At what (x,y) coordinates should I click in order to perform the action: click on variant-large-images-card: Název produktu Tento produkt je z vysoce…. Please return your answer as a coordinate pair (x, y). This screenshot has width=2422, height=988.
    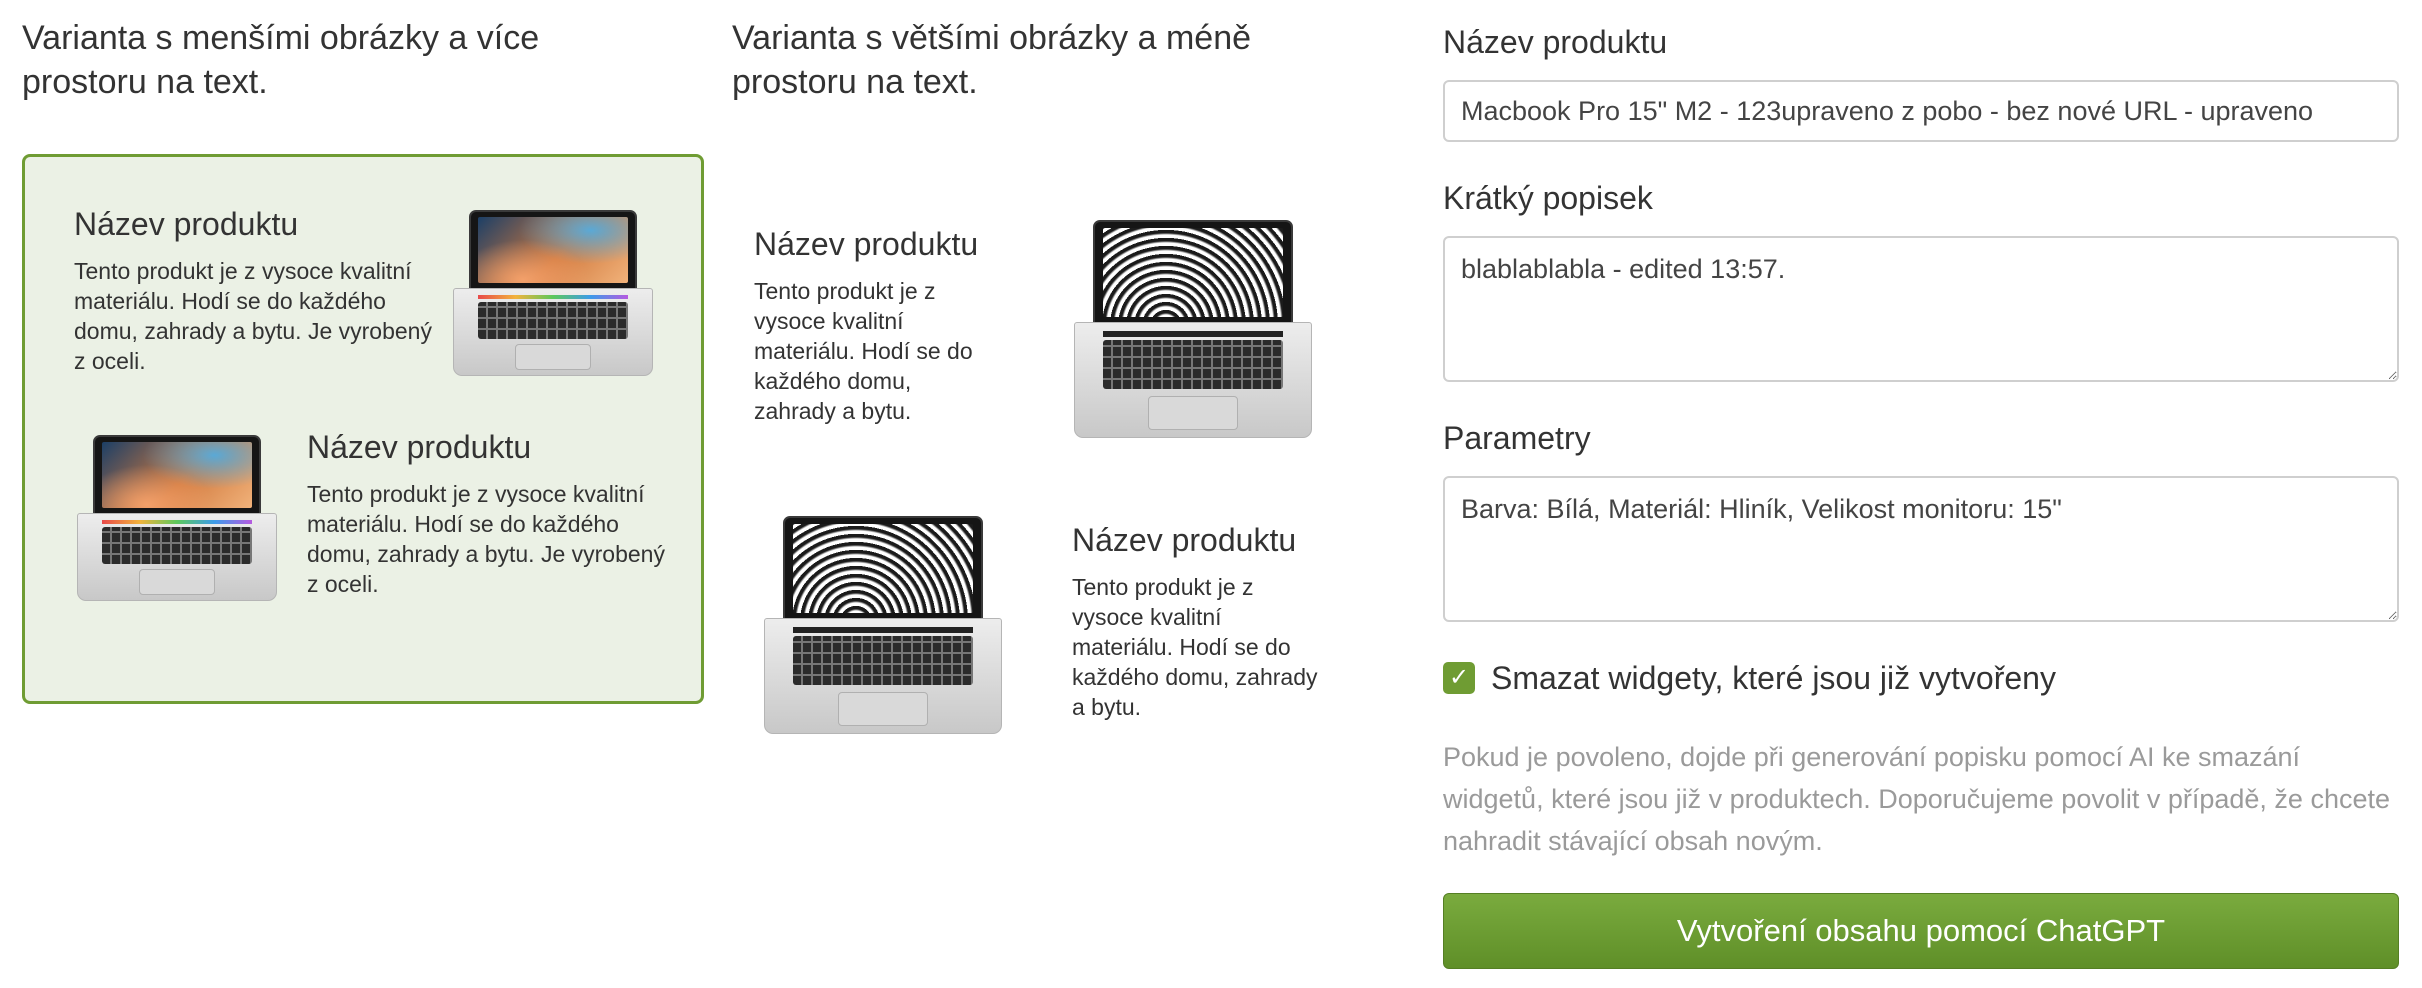
    Looking at the image, I should click on (1034, 444).